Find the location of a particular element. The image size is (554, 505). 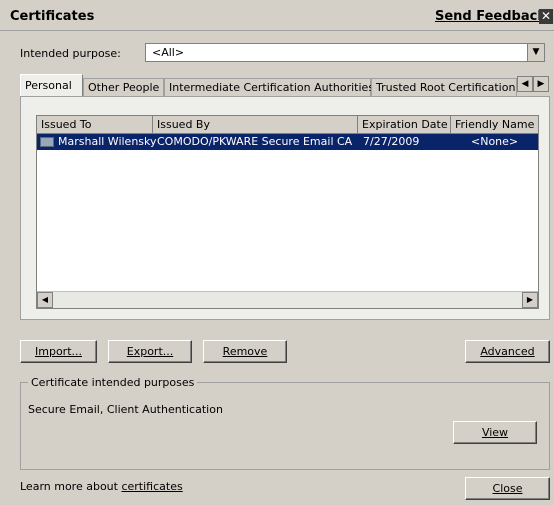

cell-issued-to: Marshall Wilensky is located at coordinates (107, 141).